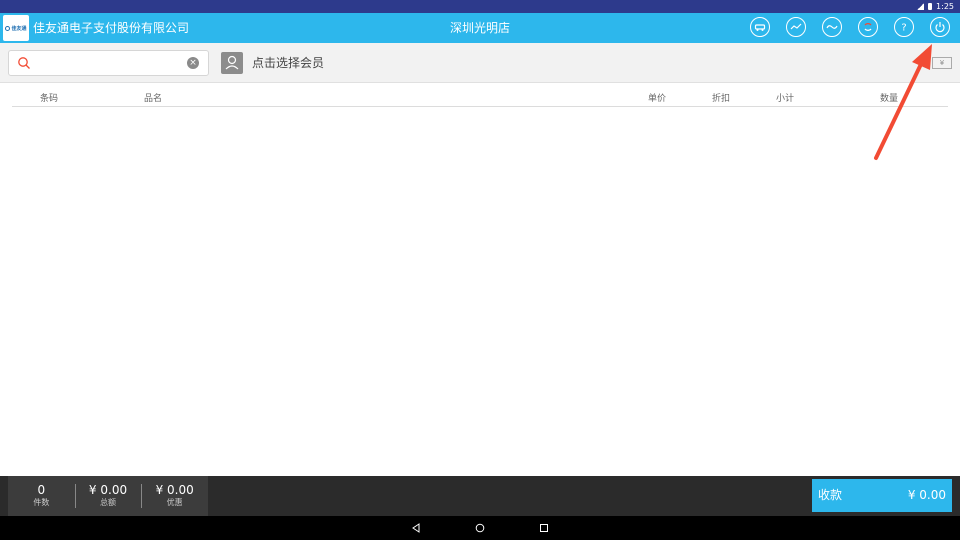 This screenshot has width=960, height=540. I want to click on summary-discount: ¥ 0.00 优惠, so click(174, 496).